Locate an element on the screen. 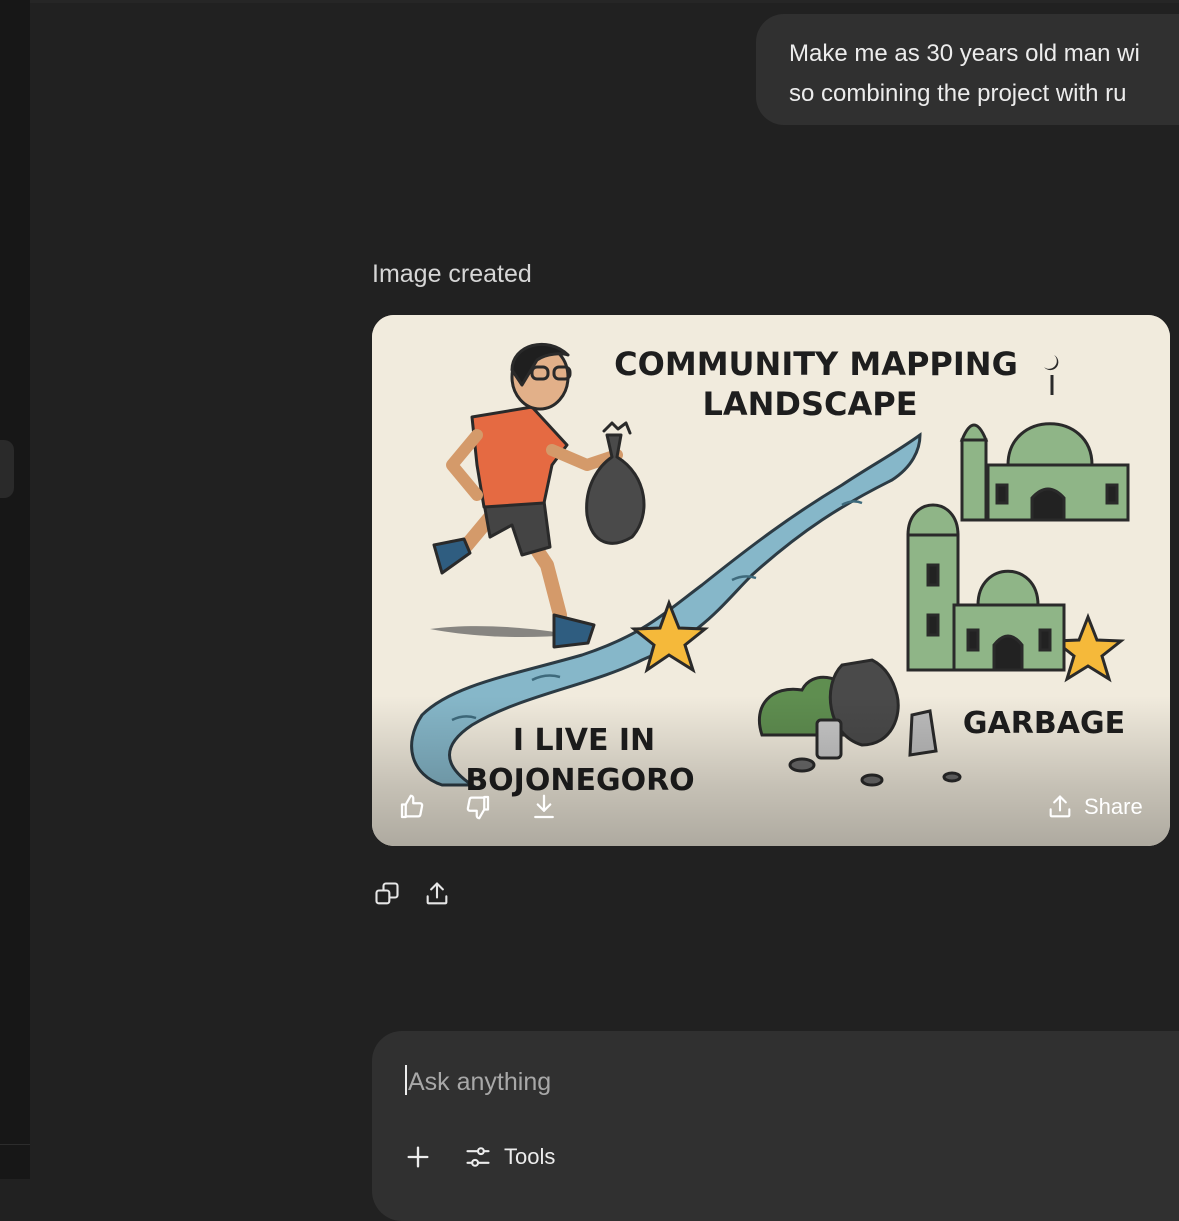  user-message-line-2: so combining the project with ru is located at coordinates (958, 93).